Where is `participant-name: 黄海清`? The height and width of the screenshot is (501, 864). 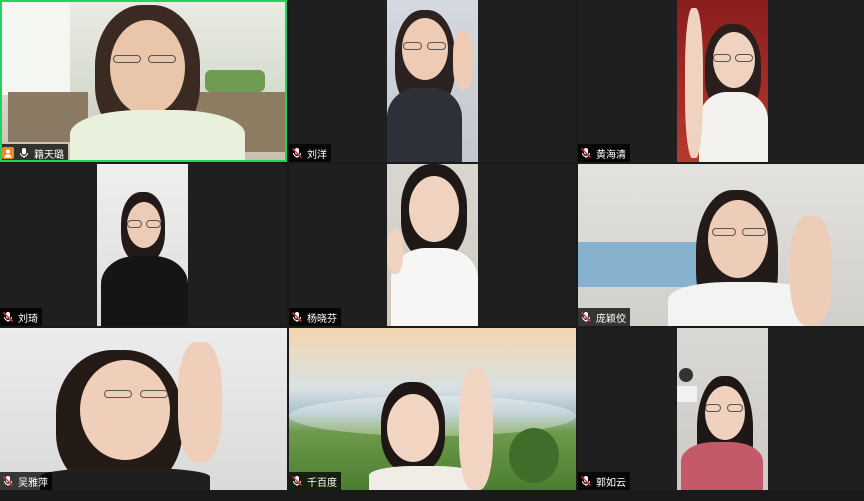 participant-name: 黄海清 is located at coordinates (611, 155).